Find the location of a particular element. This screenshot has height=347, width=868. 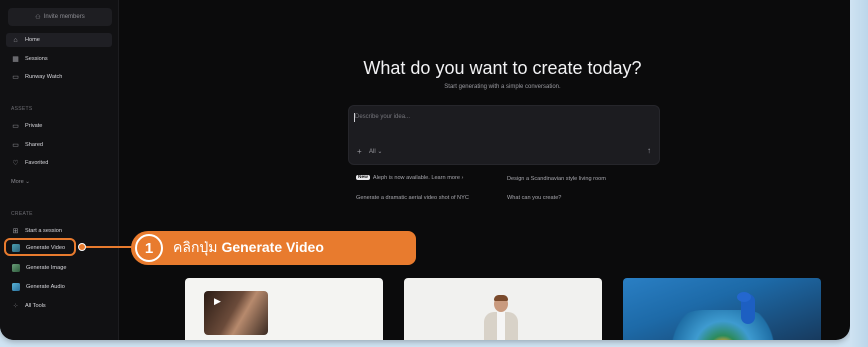

suggestion-label: Aleph is now available. Learn more › is located at coordinates (418, 178).